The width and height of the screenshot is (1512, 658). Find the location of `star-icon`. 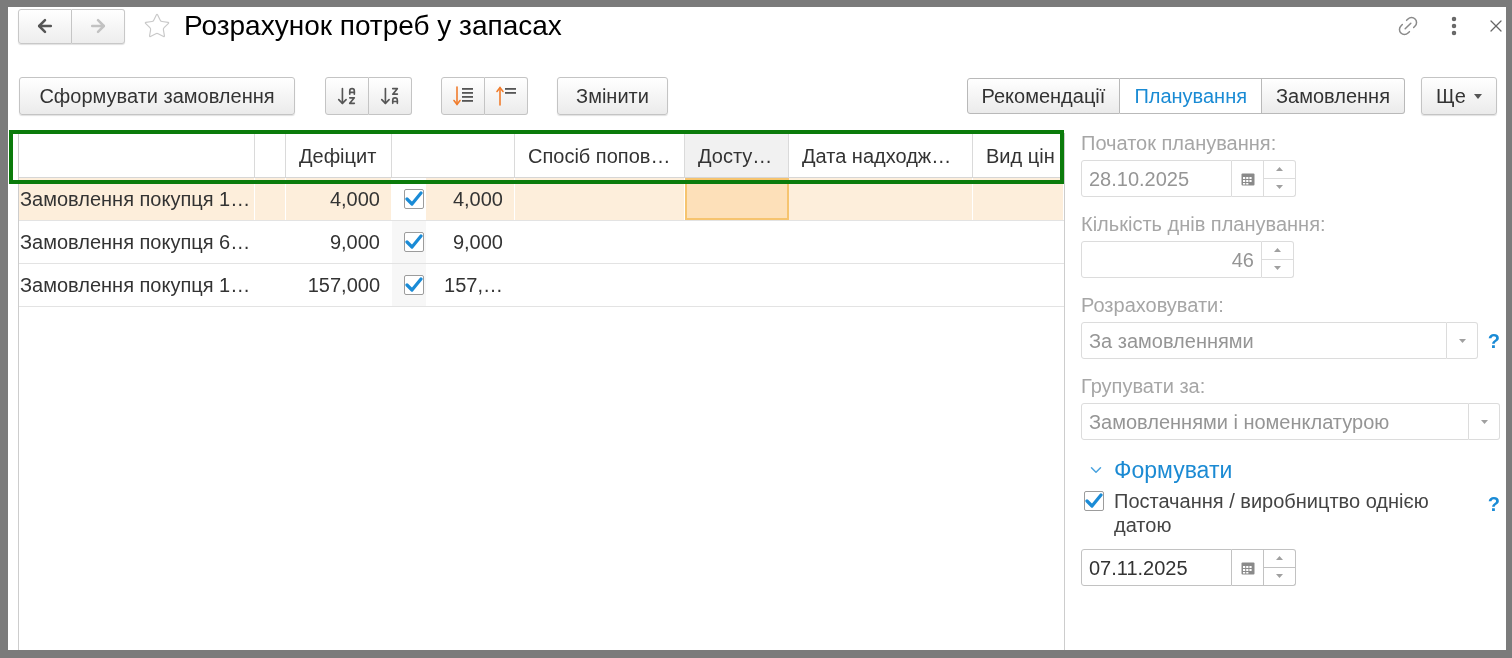

star-icon is located at coordinates (157, 26).